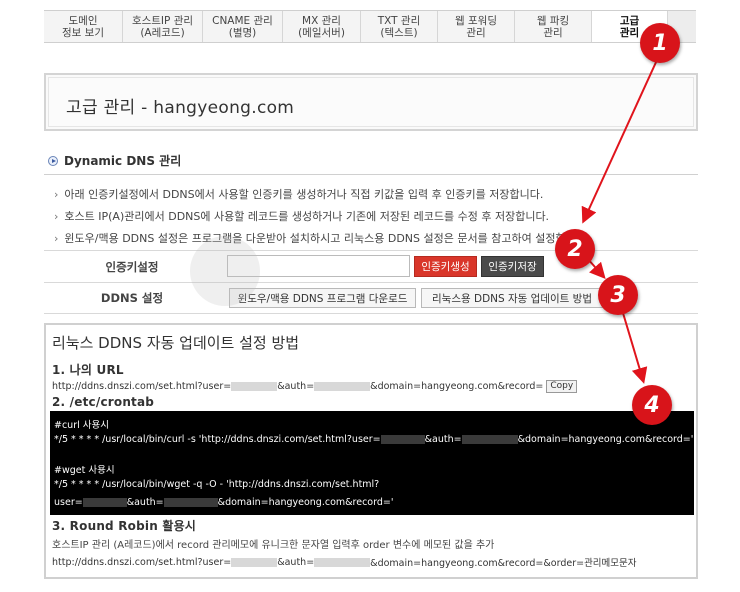  I want to click on guide-title: 리눅스 DDNS 자동 업데이트 설정 방법, so click(176, 343).